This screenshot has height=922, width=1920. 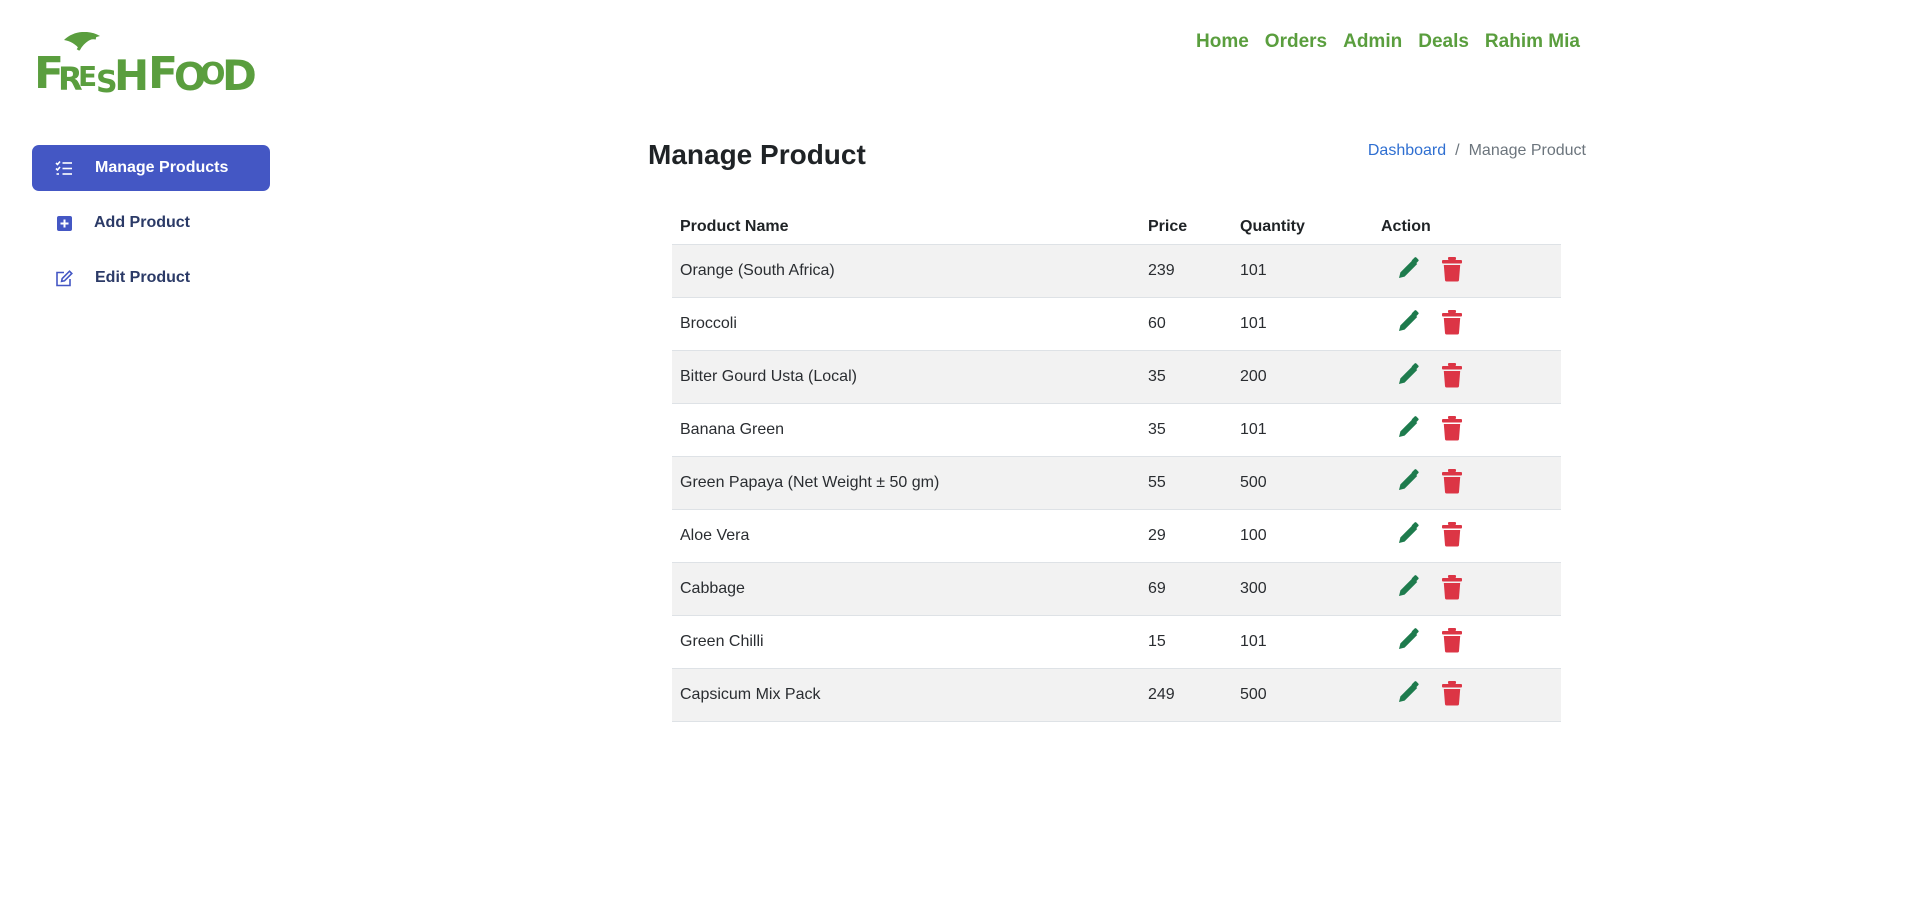 I want to click on table-row: Cabbage 69 300, so click(x=1116, y=589).